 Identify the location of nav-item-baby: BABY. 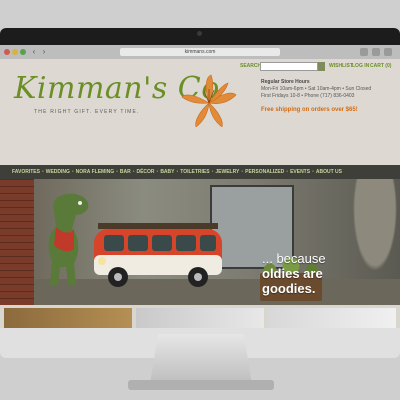
(167, 172).